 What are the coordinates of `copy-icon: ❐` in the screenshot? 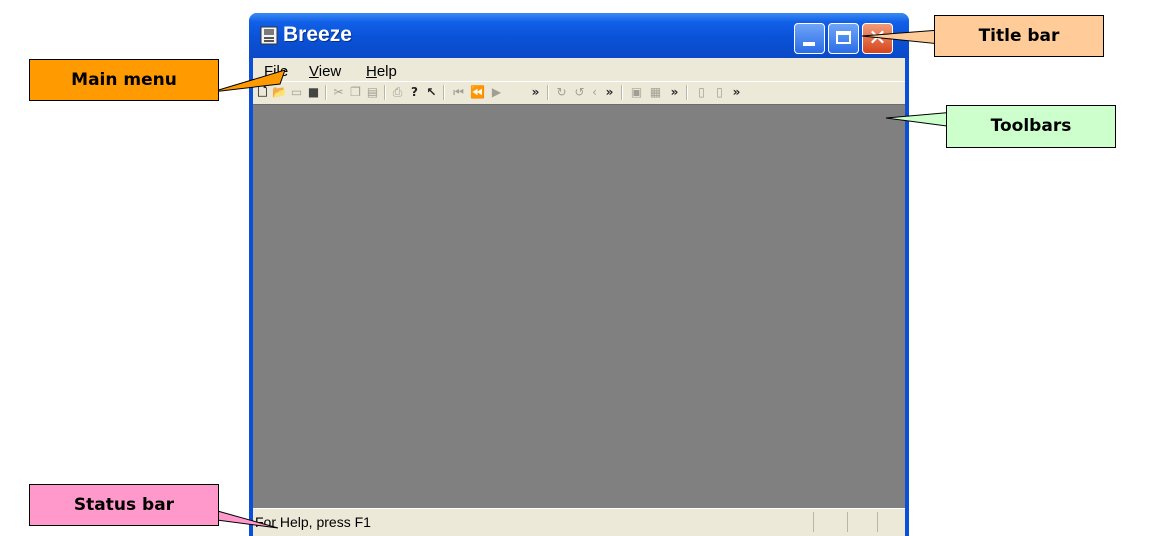 It's located at (355, 92).